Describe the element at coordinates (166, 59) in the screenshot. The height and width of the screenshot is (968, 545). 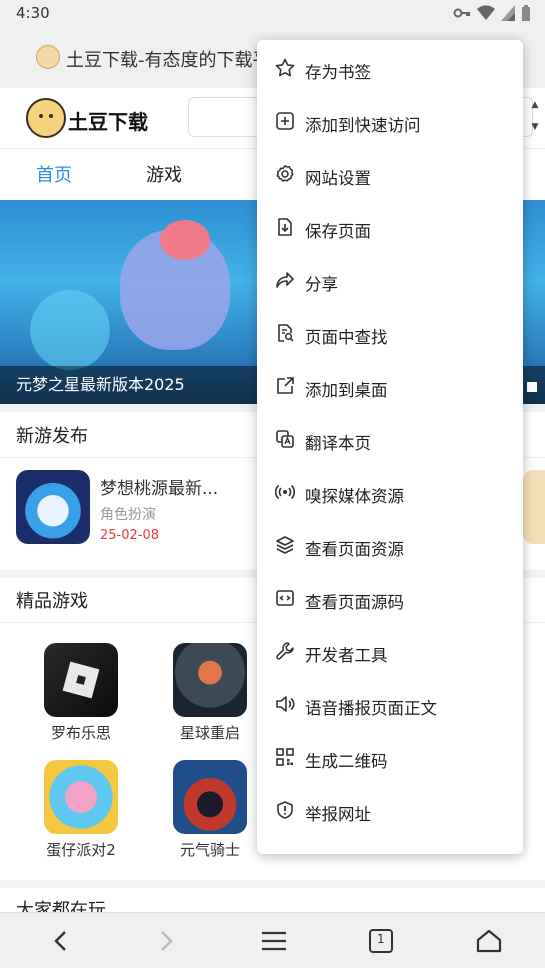
I see `browser-tab-title: 土豆下载-有态度的下载平` at that location.